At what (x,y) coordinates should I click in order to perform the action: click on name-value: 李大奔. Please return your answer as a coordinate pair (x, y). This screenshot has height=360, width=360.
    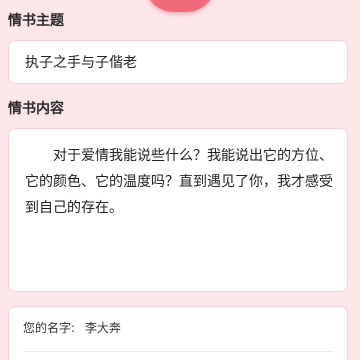
    Looking at the image, I should click on (102, 328).